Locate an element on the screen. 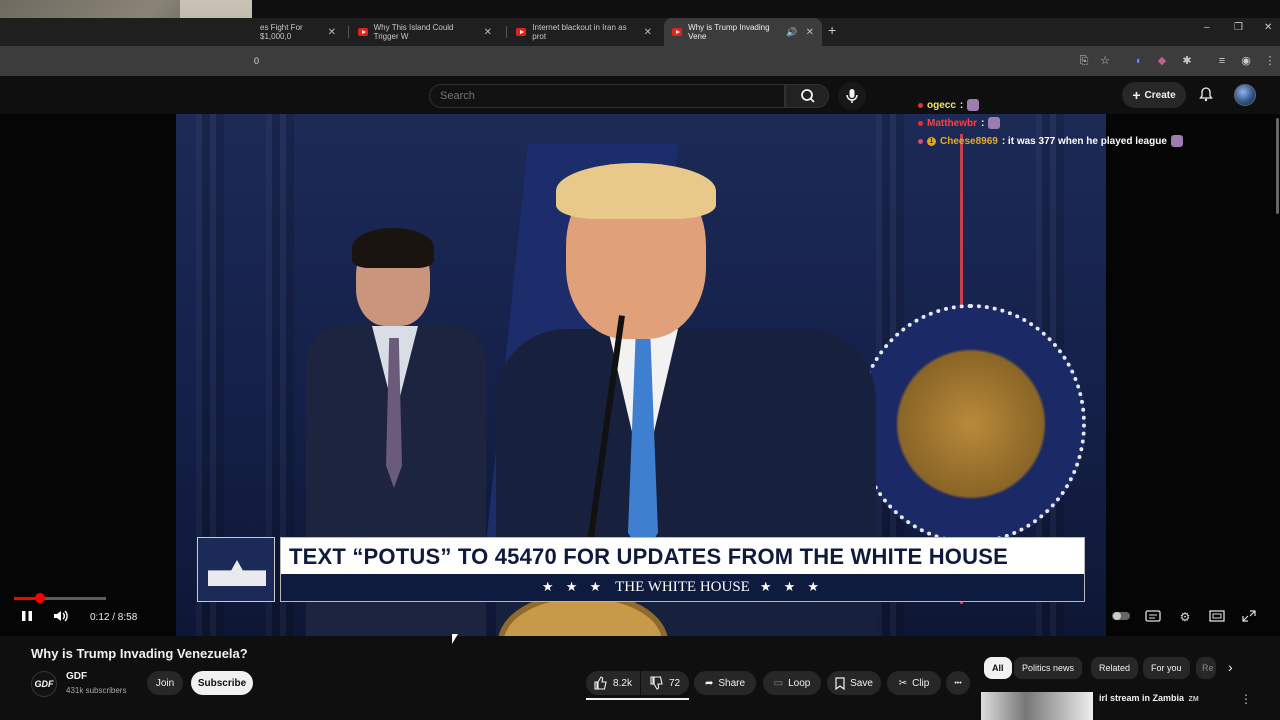 The image size is (1280, 720). speaker-icon: 🔊 is located at coordinates (791, 32).